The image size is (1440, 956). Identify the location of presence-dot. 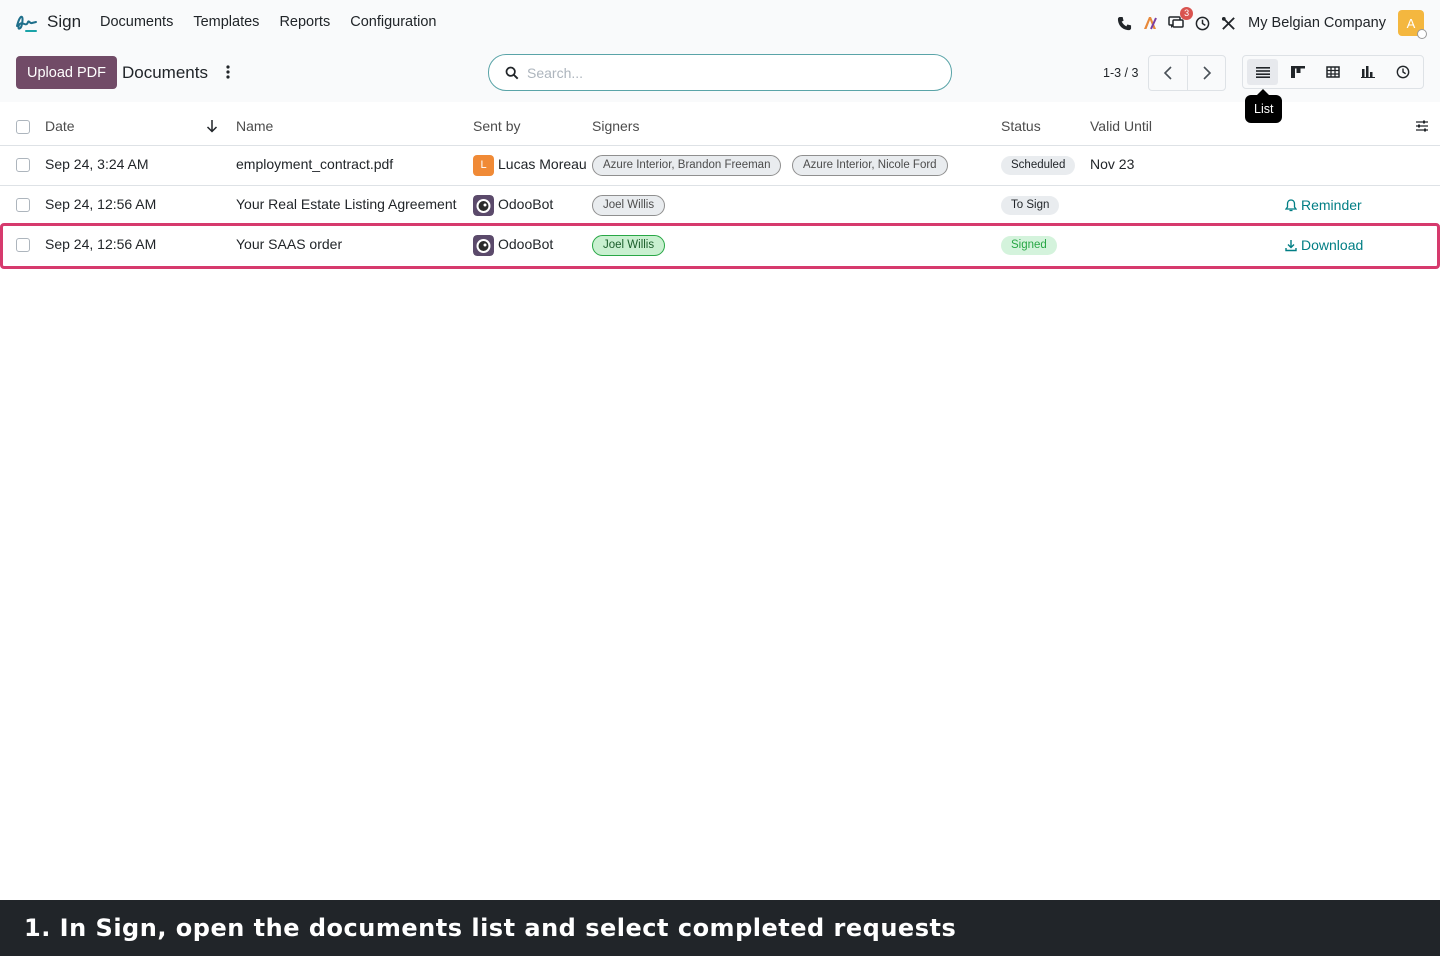
(1422, 34).